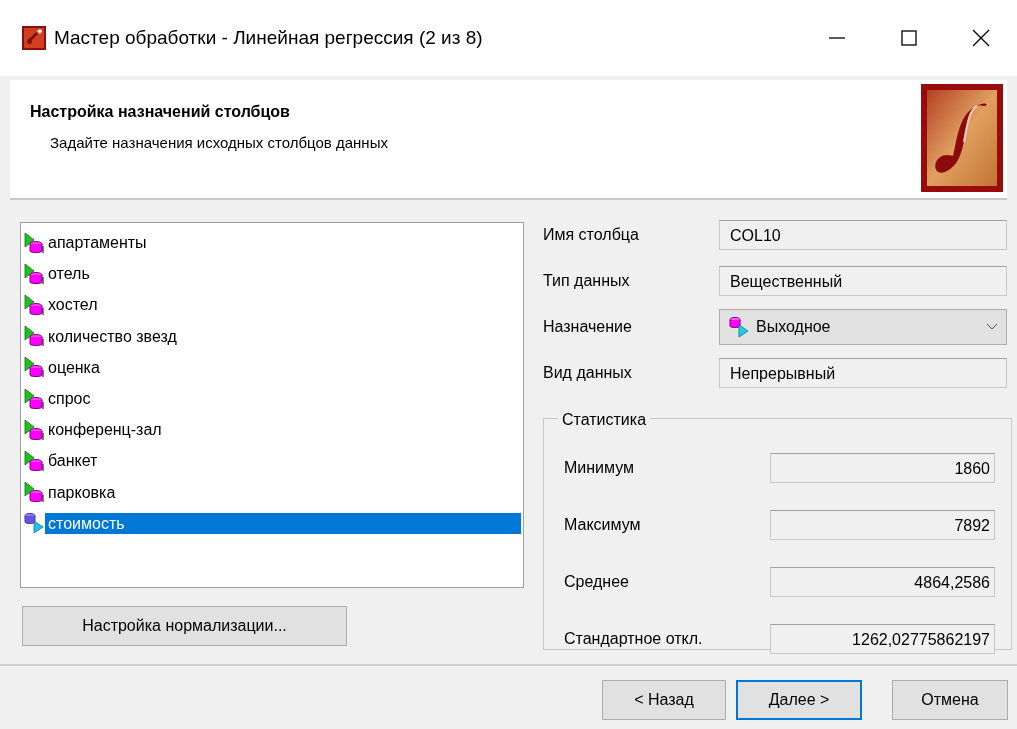 The height and width of the screenshot is (729, 1017). What do you see at coordinates (74, 367) in the screenshot?
I see `column-item: оценка` at bounding box center [74, 367].